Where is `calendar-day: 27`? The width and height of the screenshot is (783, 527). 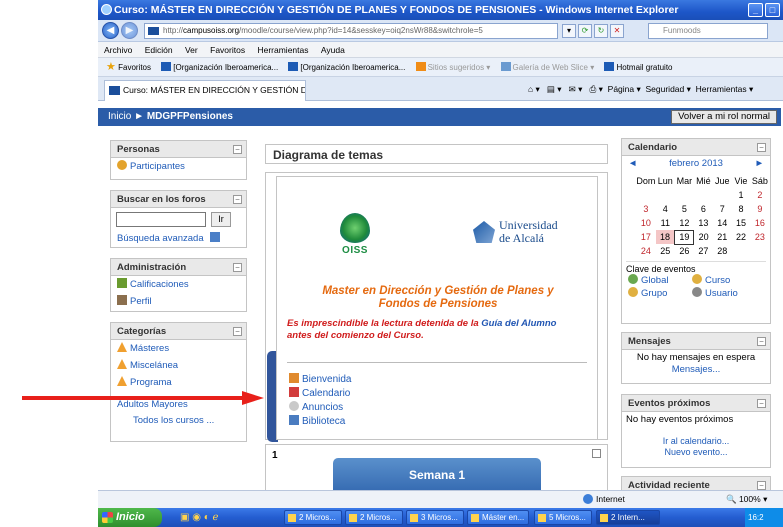 calendar-day: 27 is located at coordinates (703, 251).